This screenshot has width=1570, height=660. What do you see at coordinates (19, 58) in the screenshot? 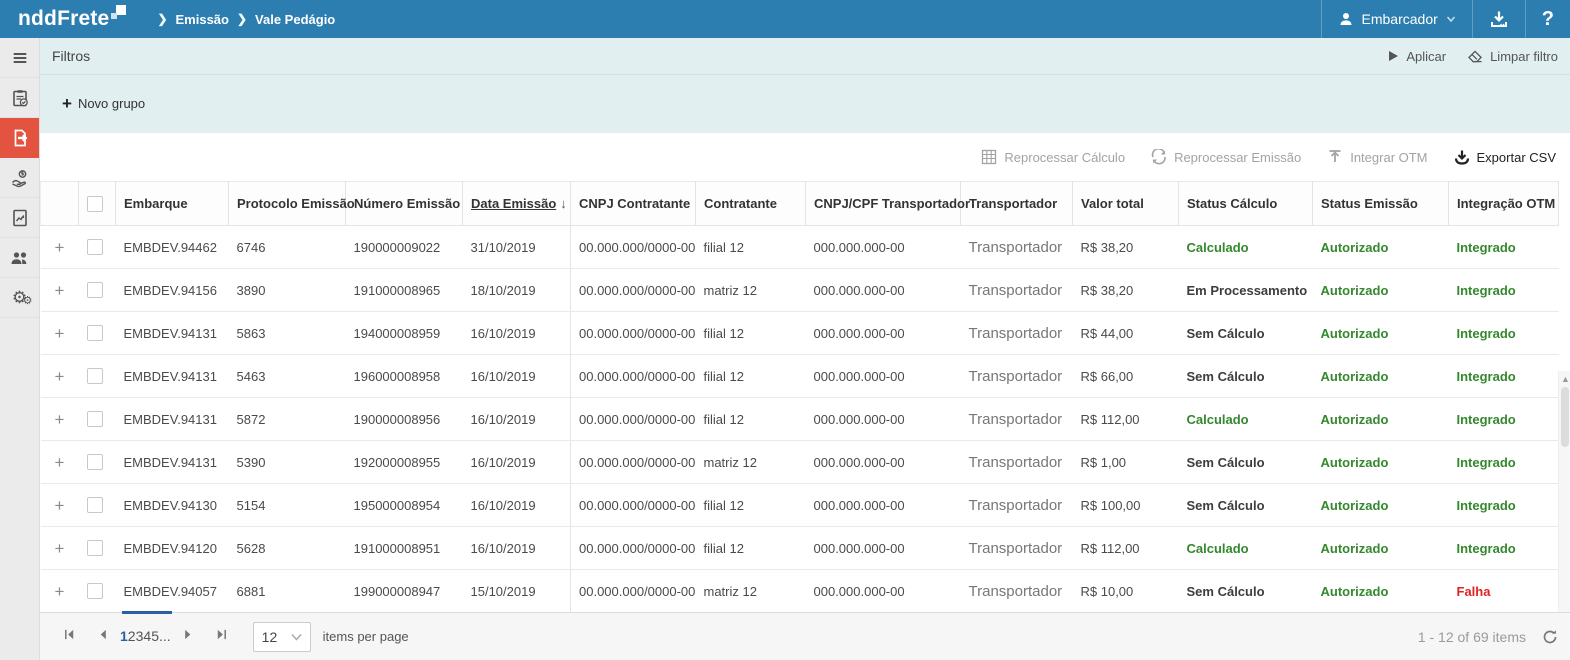
I see `sidebar-item-menu` at bounding box center [19, 58].